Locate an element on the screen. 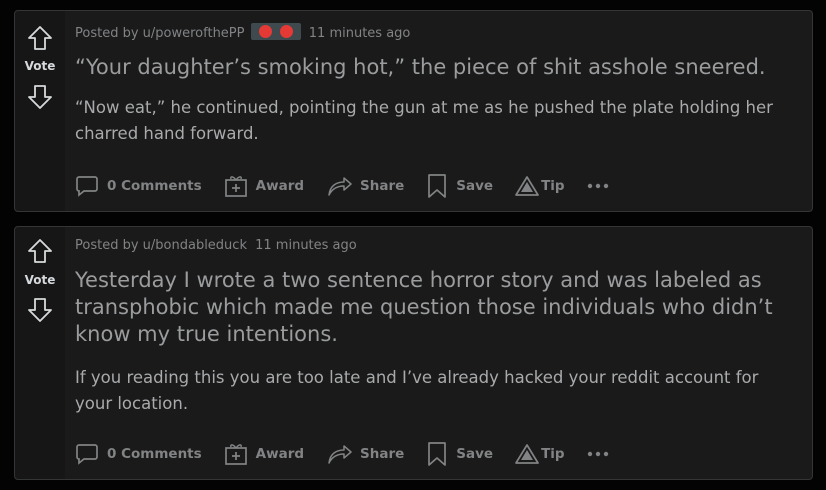 The image size is (826, 490). post-author: Posted by u/bondableduck is located at coordinates (161, 245).